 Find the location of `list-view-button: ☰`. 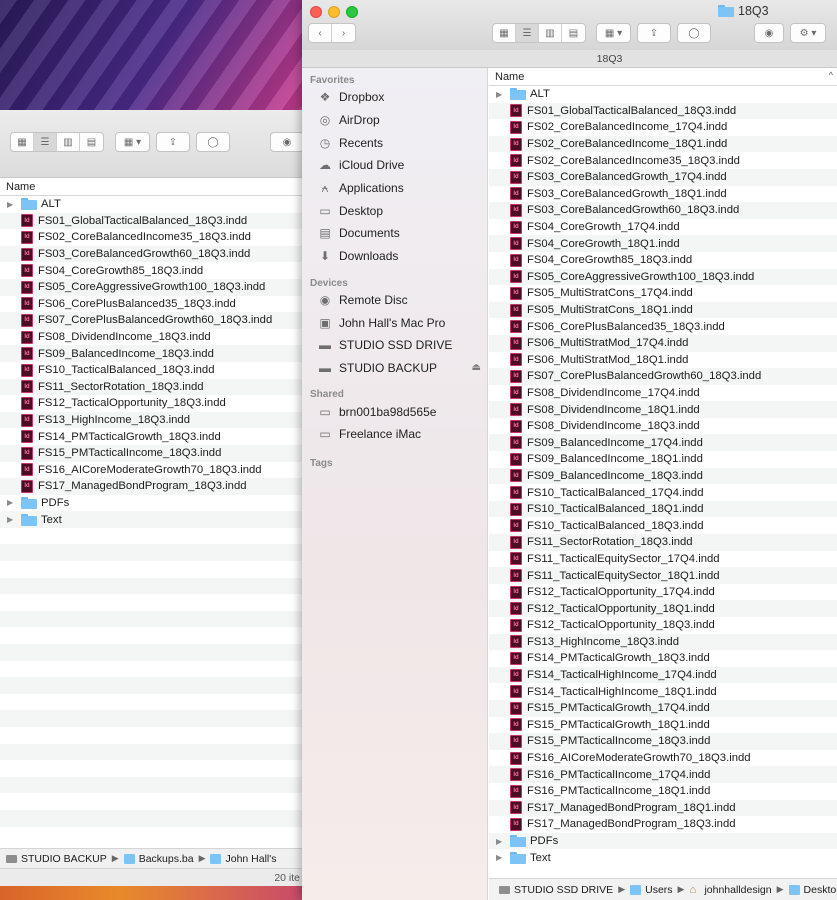

list-view-button: ☰ is located at coordinates (527, 33).